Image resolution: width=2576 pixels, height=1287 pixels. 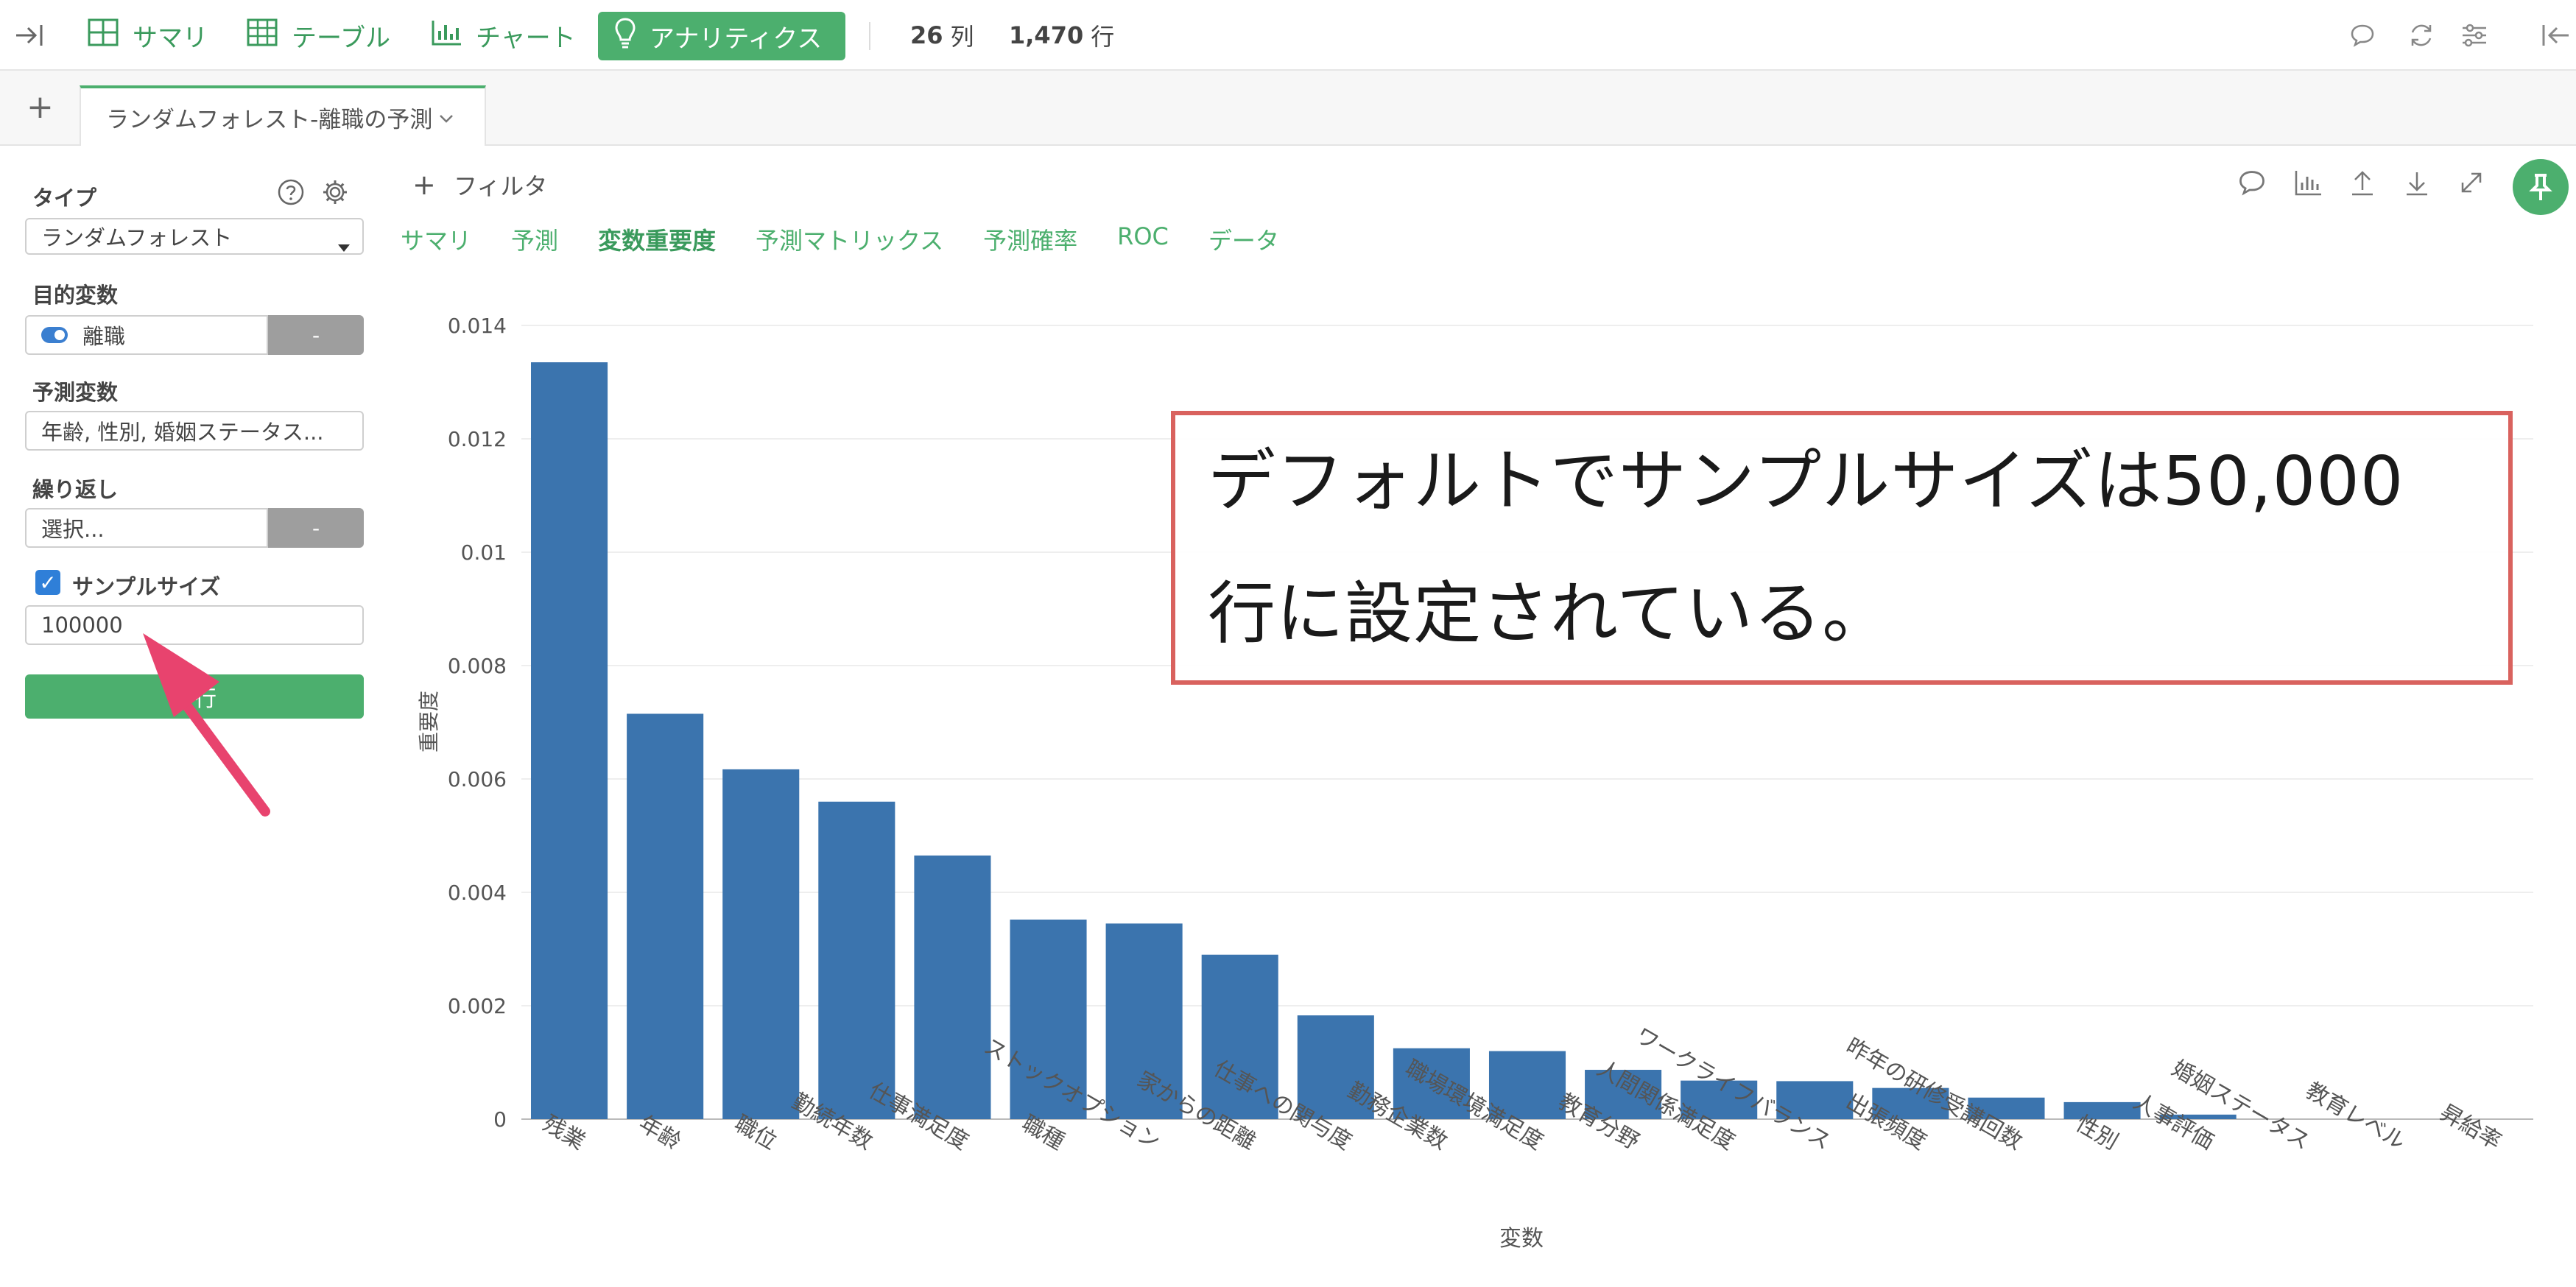 What do you see at coordinates (2309, 184) in the screenshot?
I see `chart-summary-icon` at bounding box center [2309, 184].